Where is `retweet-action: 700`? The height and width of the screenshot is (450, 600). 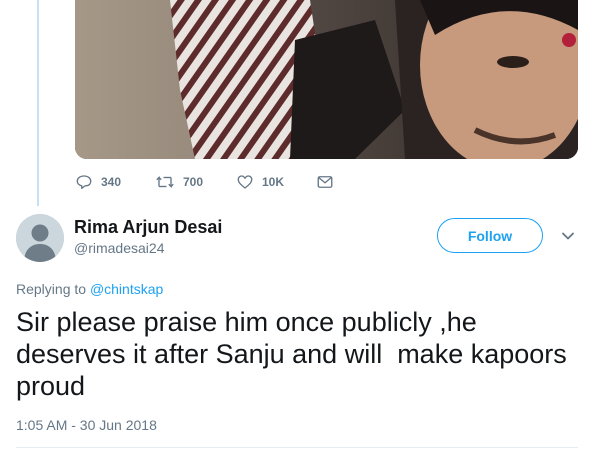 retweet-action: 700 is located at coordinates (179, 182).